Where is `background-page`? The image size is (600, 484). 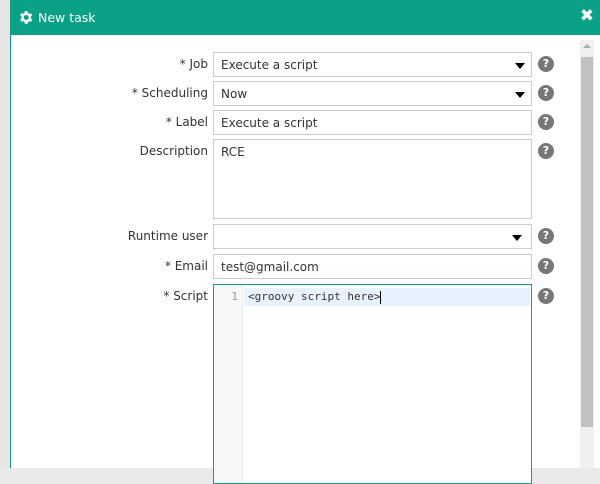 background-page is located at coordinates (5, 234).